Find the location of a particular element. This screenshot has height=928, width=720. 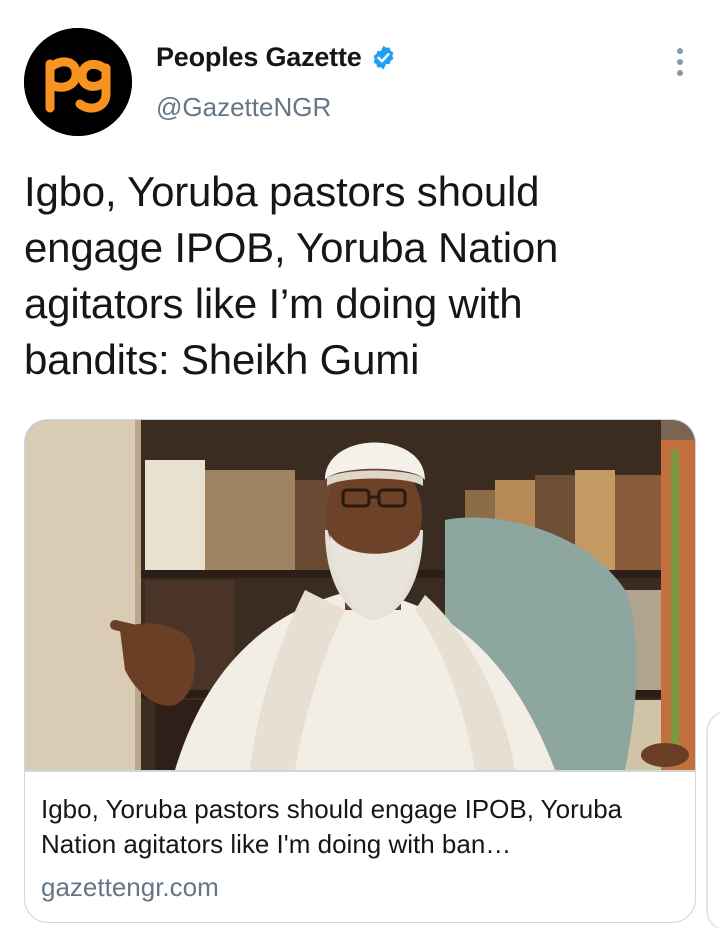

verified-badge-icon is located at coordinates (383, 57).